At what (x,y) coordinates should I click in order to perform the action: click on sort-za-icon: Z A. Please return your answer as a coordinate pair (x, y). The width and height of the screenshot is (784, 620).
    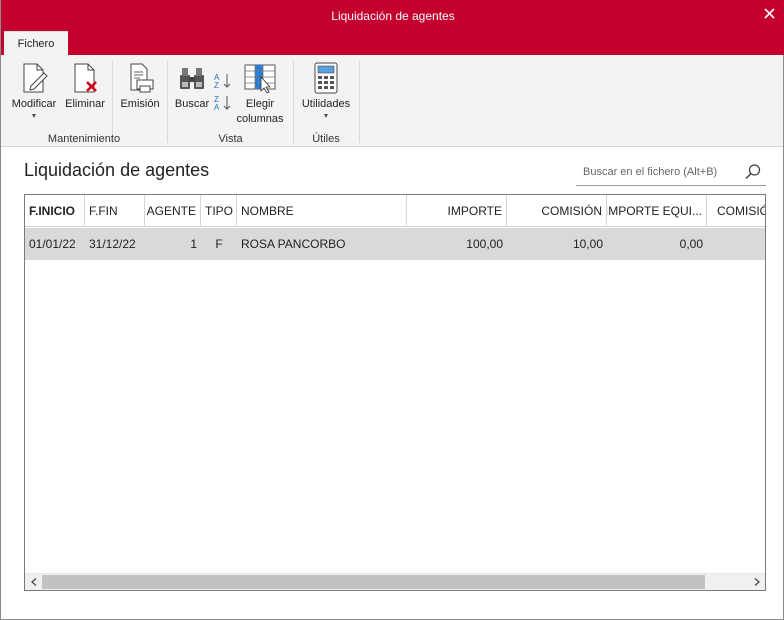
    Looking at the image, I should click on (223, 104).